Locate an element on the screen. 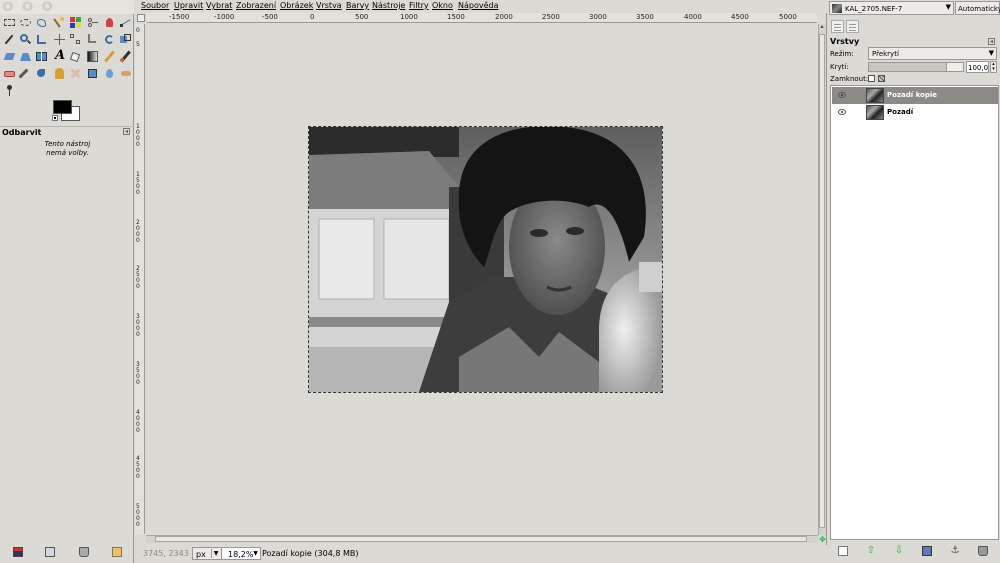 The height and width of the screenshot is (563, 1000). scissors-tool-icon is located at coordinates (92, 22).